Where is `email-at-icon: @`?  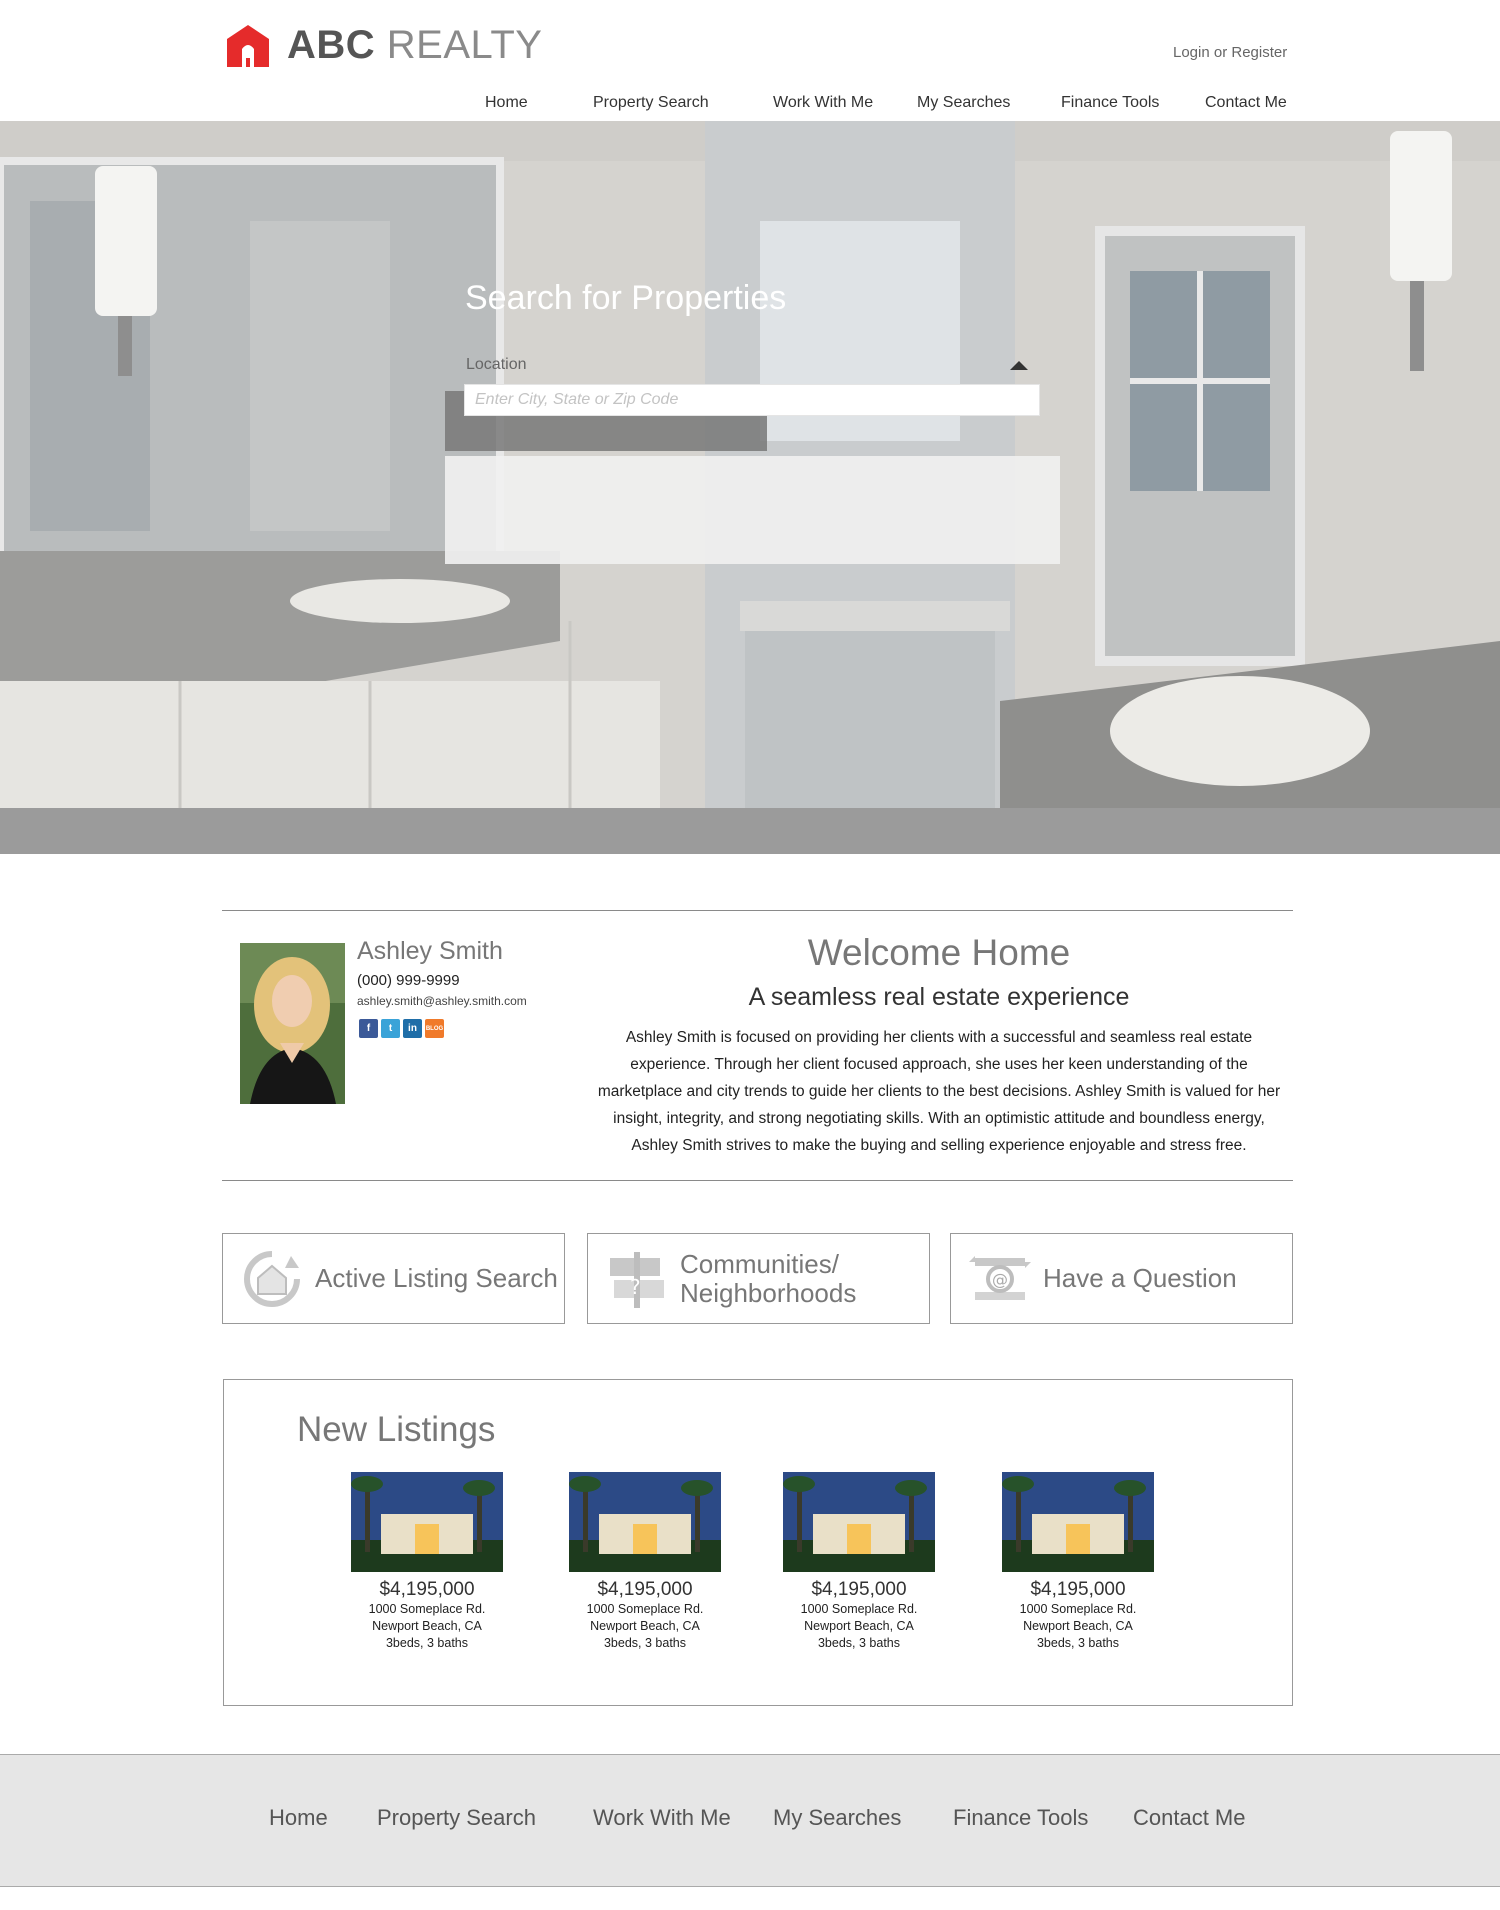 email-at-icon: @ is located at coordinates (1000, 1277).